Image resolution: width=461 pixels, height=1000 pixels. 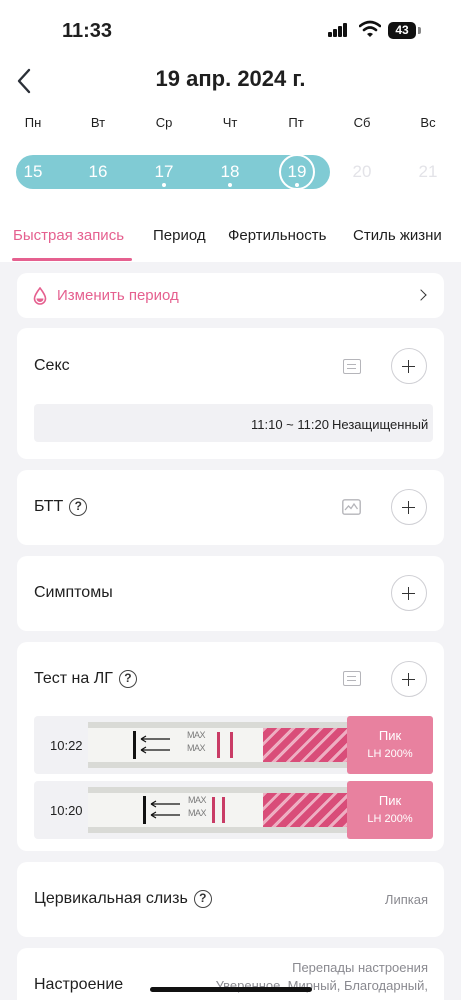 I want to click on btt-title: БТТ?, so click(x=61, y=507).